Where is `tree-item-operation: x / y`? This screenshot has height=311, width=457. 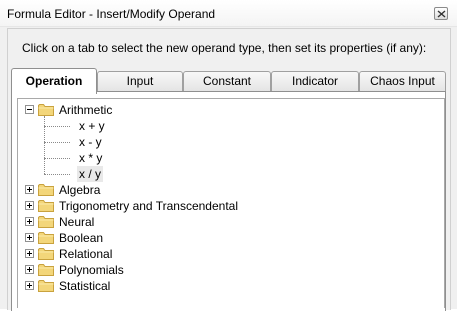
tree-item-operation: x / y is located at coordinates (90, 174).